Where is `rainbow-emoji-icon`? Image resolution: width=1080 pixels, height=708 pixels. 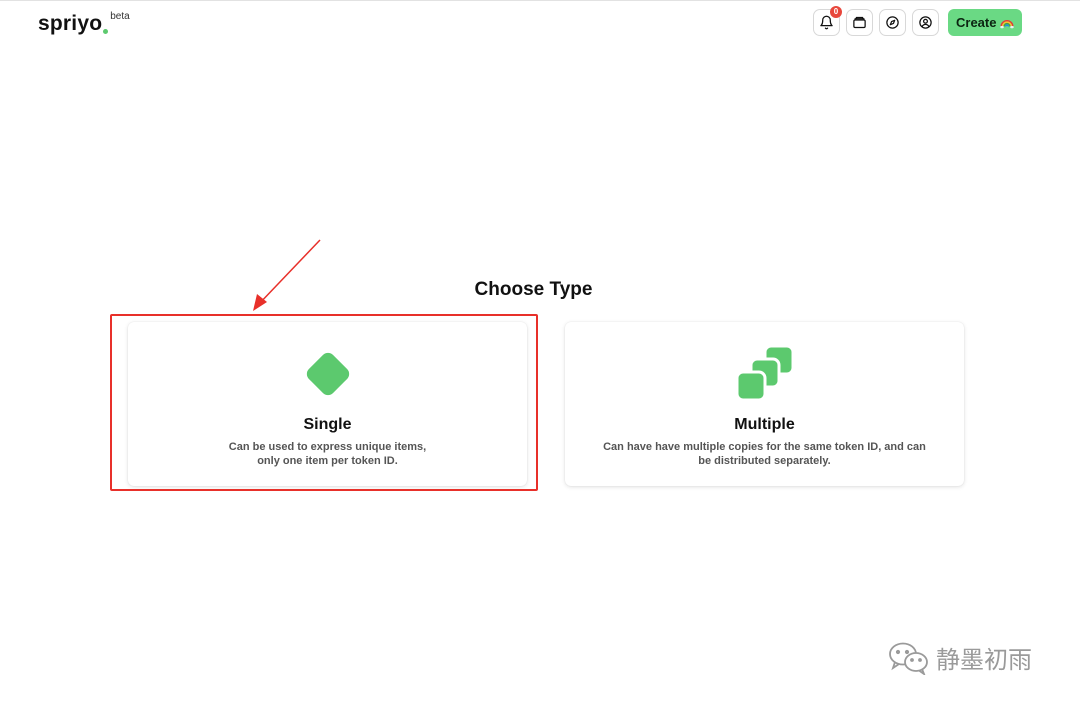
rainbow-emoji-icon is located at coordinates (1007, 23).